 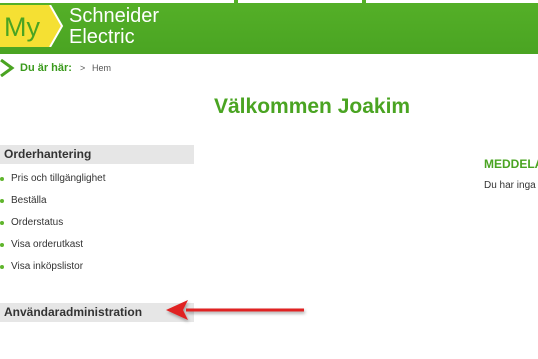 What do you see at coordinates (47, 244) in the screenshot?
I see `menu-item-label: Visa orderutkast` at bounding box center [47, 244].